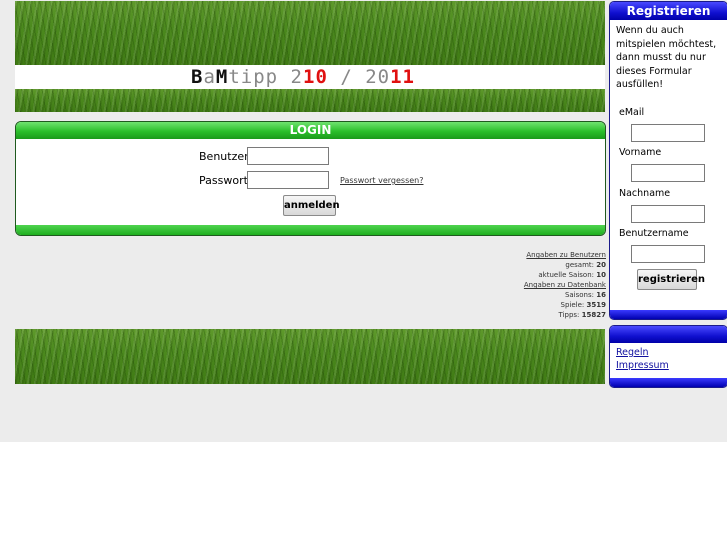  Describe the element at coordinates (224, 156) in the screenshot. I see `username-label: Benutzer` at that location.